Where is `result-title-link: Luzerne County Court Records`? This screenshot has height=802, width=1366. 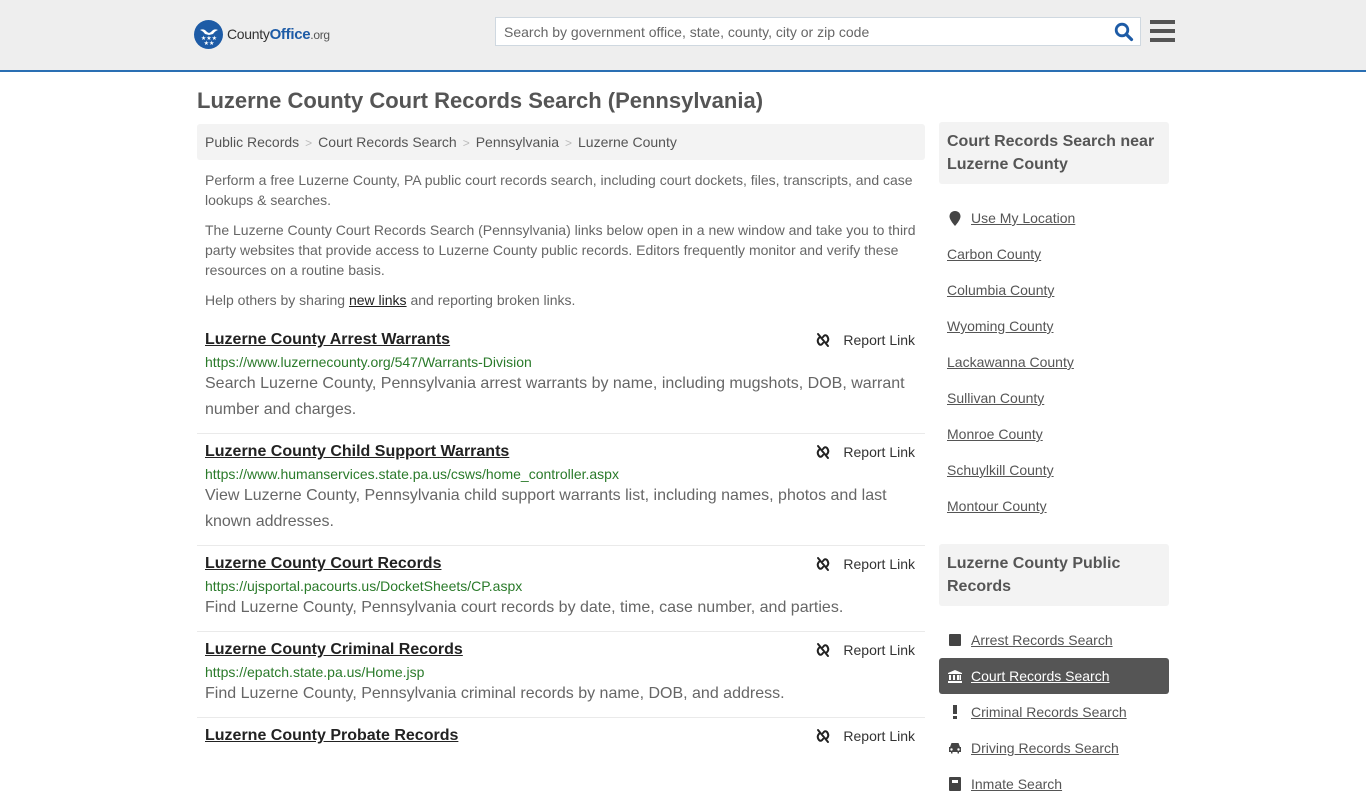 result-title-link: Luzerne County Court Records is located at coordinates (323, 564).